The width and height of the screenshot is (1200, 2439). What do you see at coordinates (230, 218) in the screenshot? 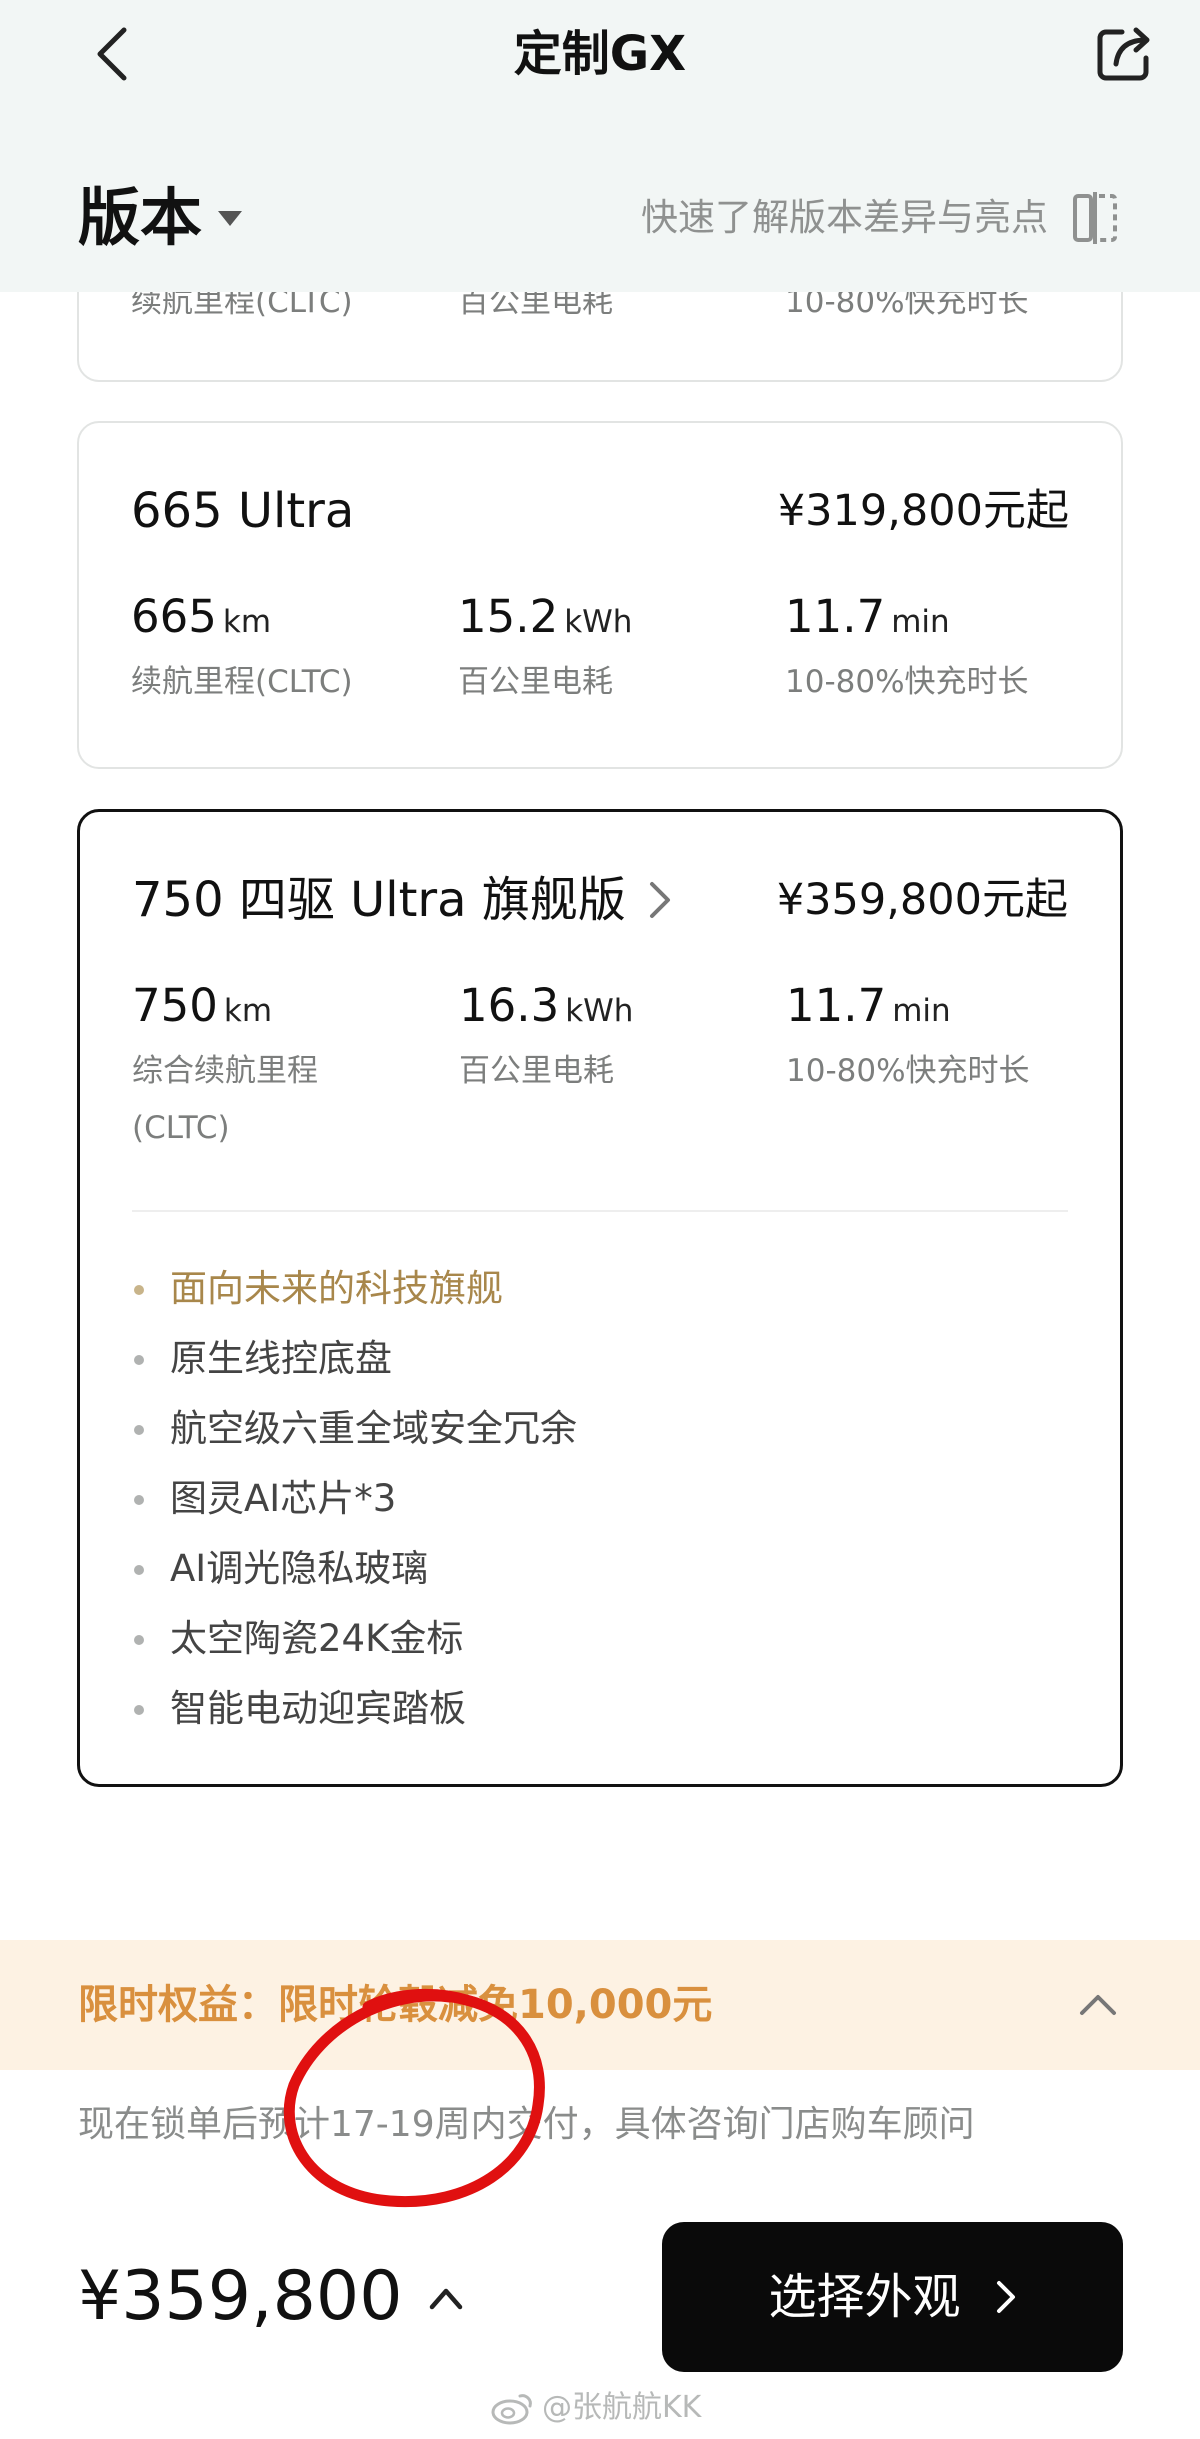
I see `caret-down-icon` at bounding box center [230, 218].